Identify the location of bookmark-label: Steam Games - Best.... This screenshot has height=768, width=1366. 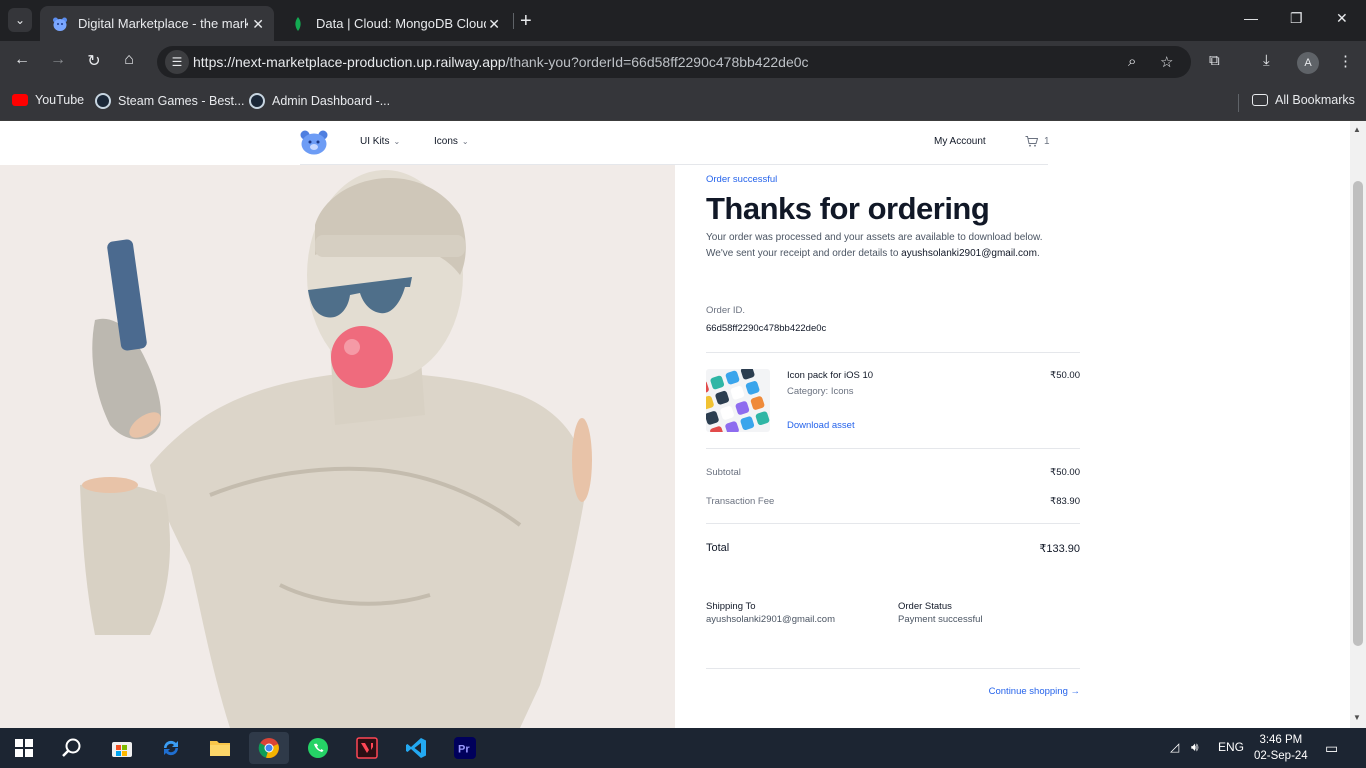
(181, 101).